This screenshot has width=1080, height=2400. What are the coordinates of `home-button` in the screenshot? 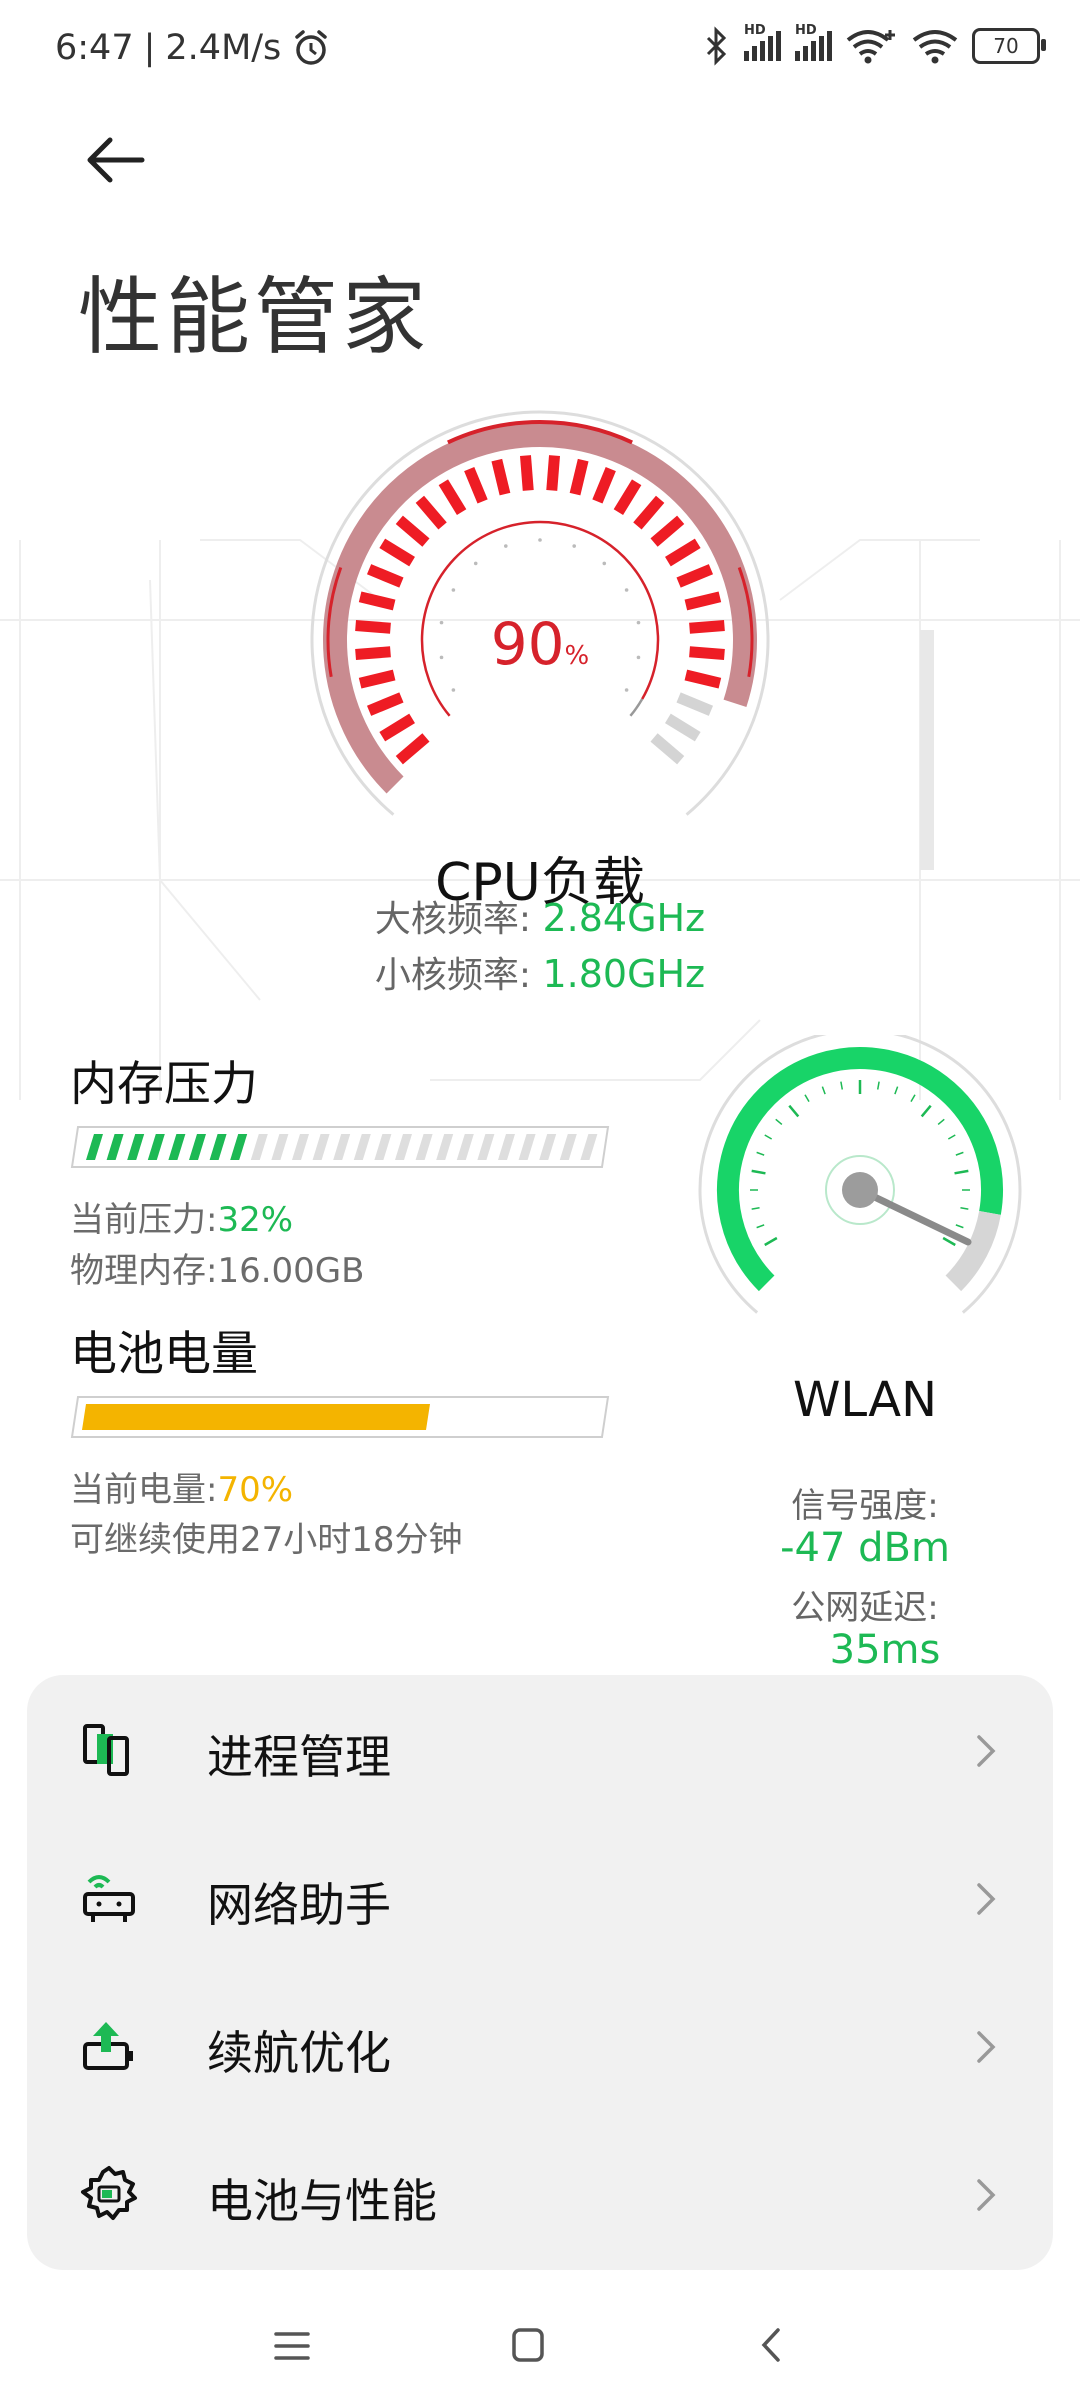 It's located at (528, 2346).